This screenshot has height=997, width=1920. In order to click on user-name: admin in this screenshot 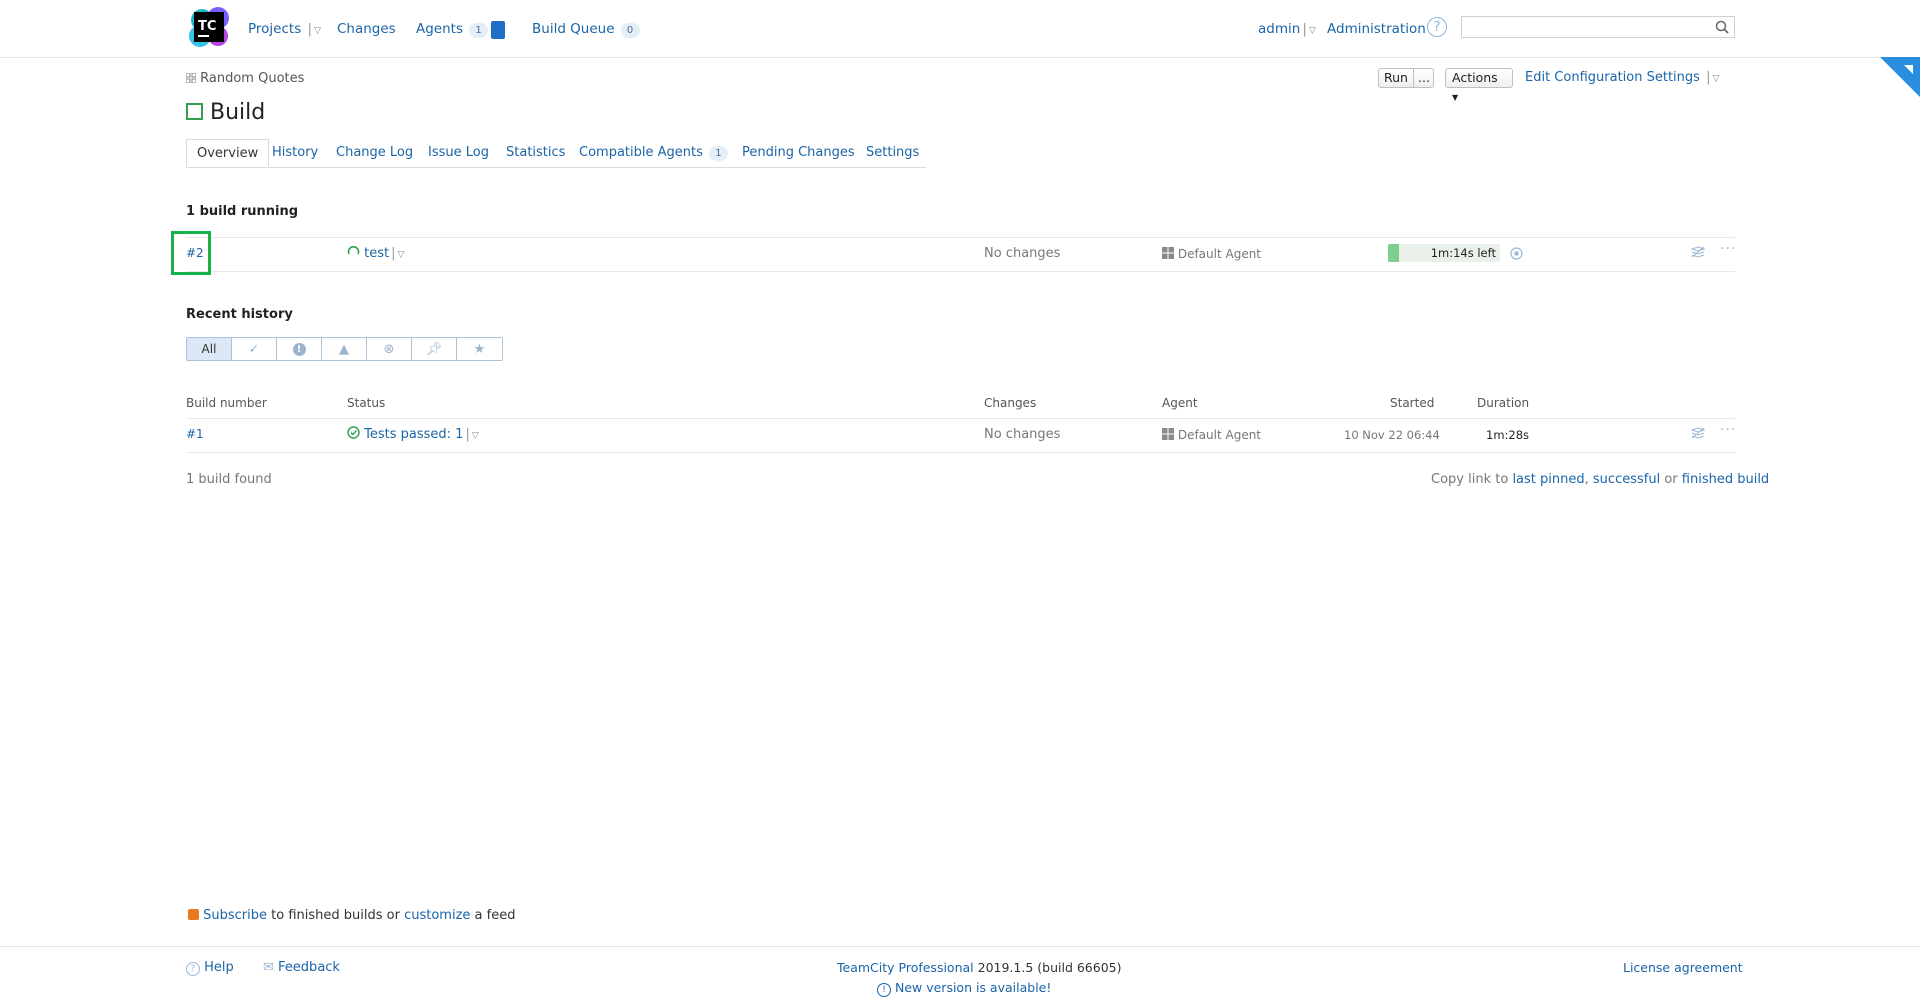, I will do `click(1279, 29)`.